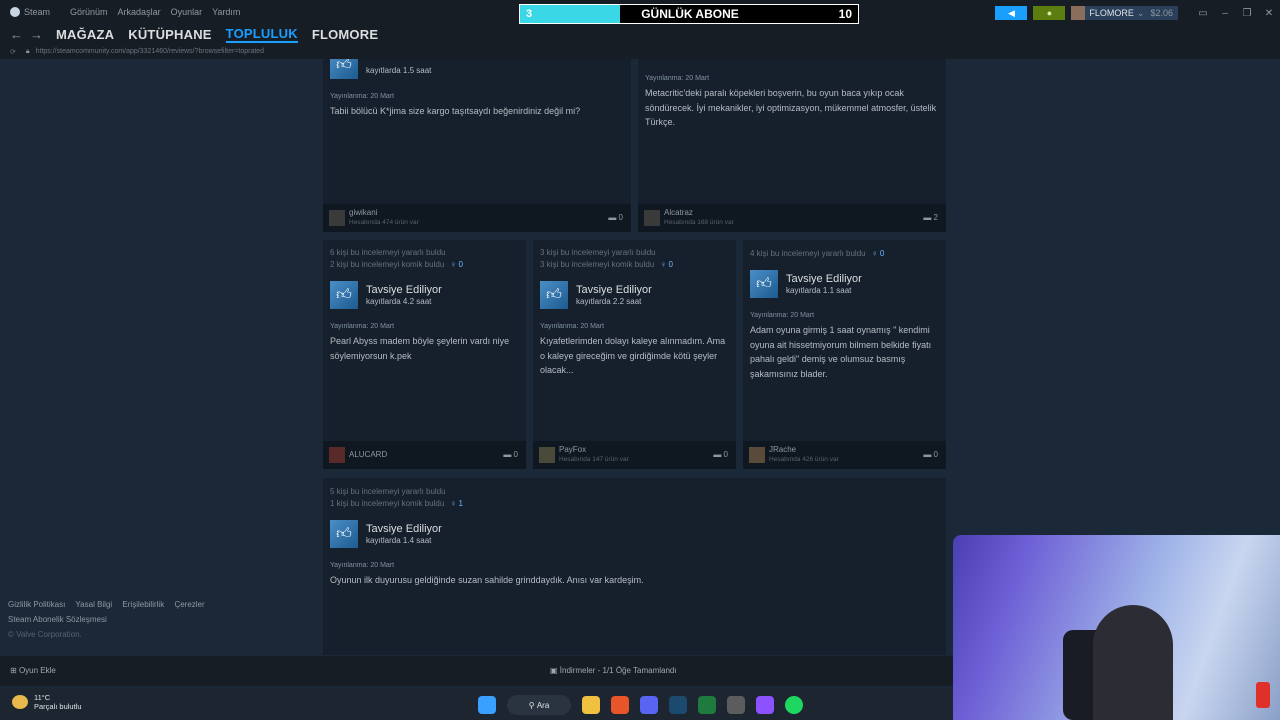 This screenshot has width=1280, height=720. Describe the element at coordinates (808, 253) in the screenshot. I see `helpful-count: 4 kişi bu incelemeyi yararlı buldu` at that location.